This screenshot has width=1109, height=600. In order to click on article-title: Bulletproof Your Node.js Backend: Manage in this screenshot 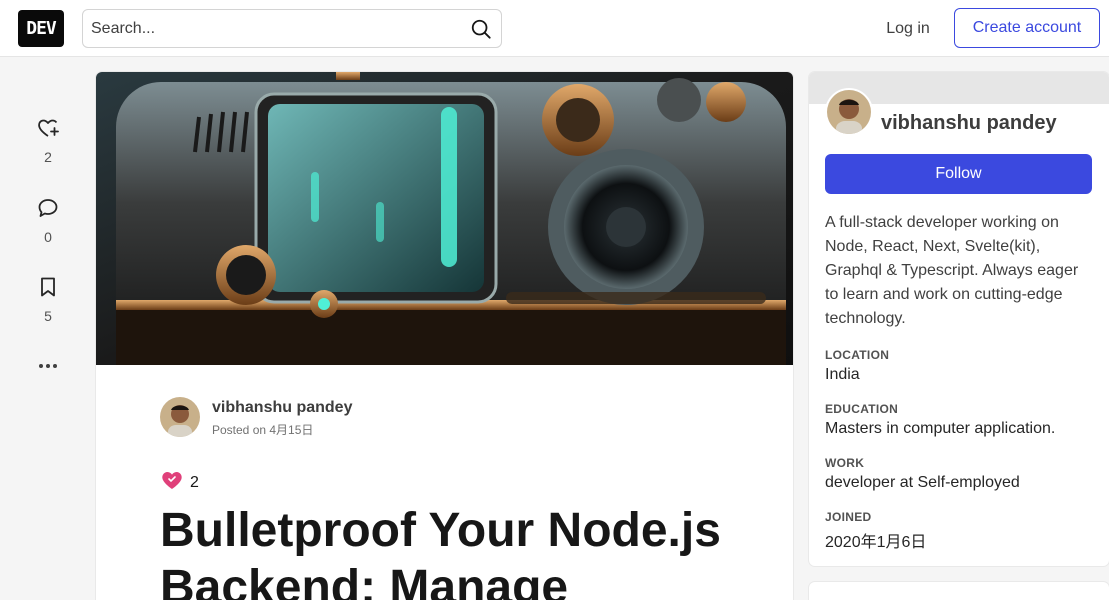, I will do `click(440, 552)`.